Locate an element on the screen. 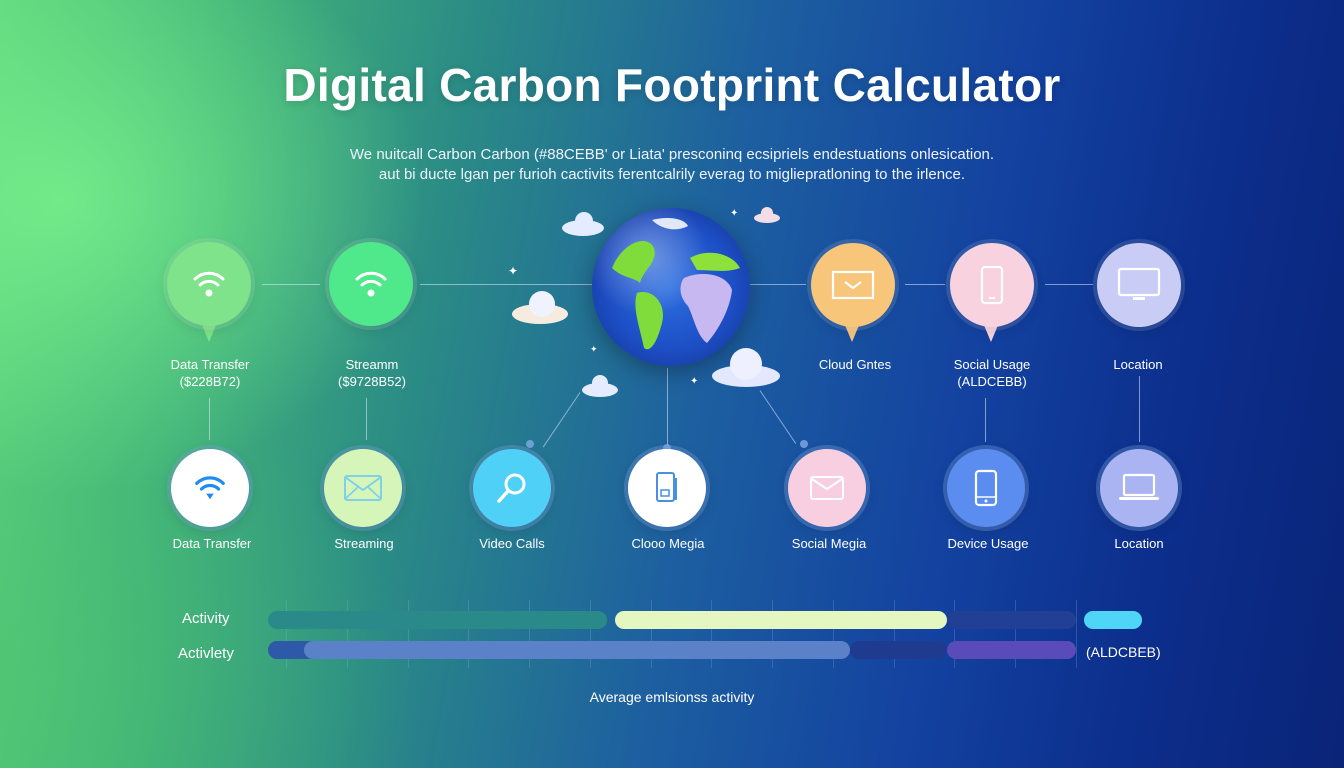 This screenshot has width=1344, height=768. chart-x-axis-title: Average emlsionss activity is located at coordinates (672, 697).